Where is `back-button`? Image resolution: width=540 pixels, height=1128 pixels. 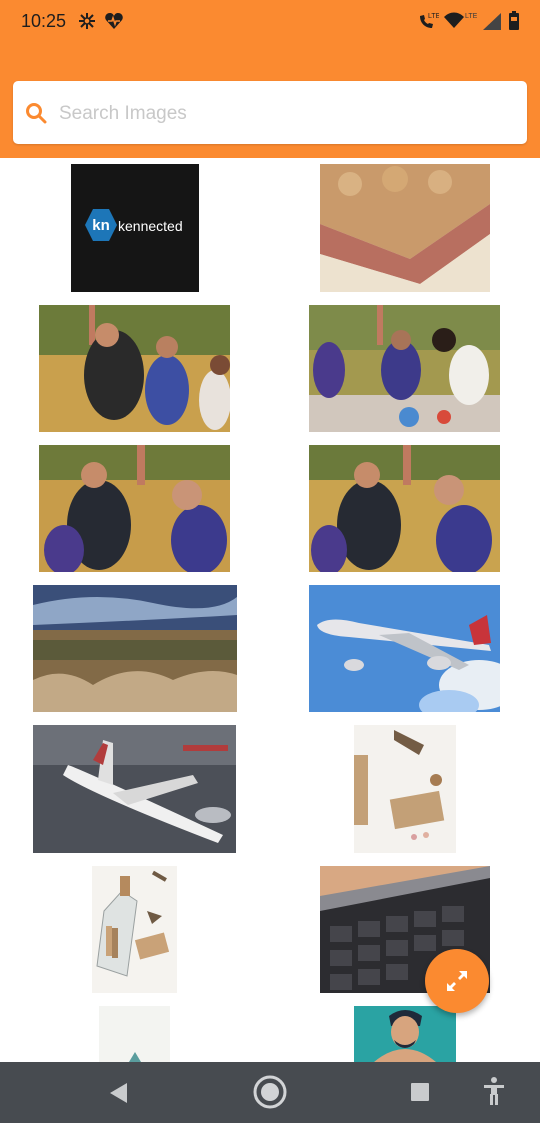 back-button is located at coordinates (120, 1092).